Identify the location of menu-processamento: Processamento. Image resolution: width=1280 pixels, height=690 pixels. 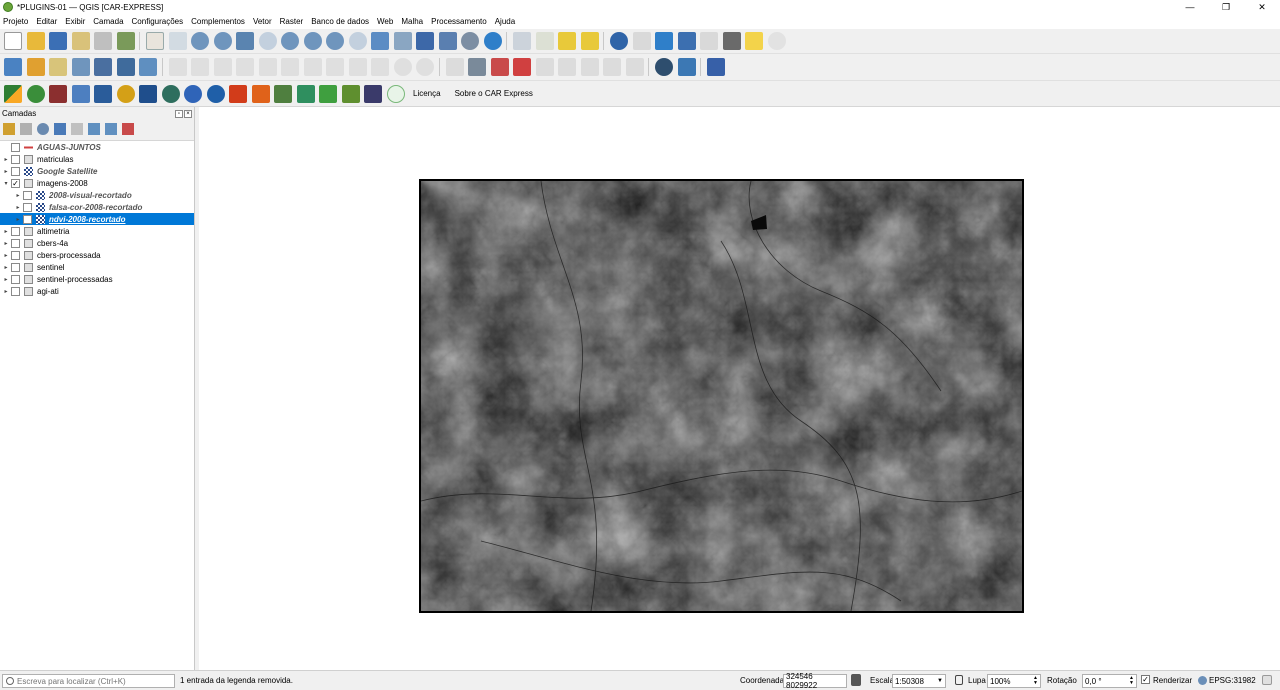
(459, 21).